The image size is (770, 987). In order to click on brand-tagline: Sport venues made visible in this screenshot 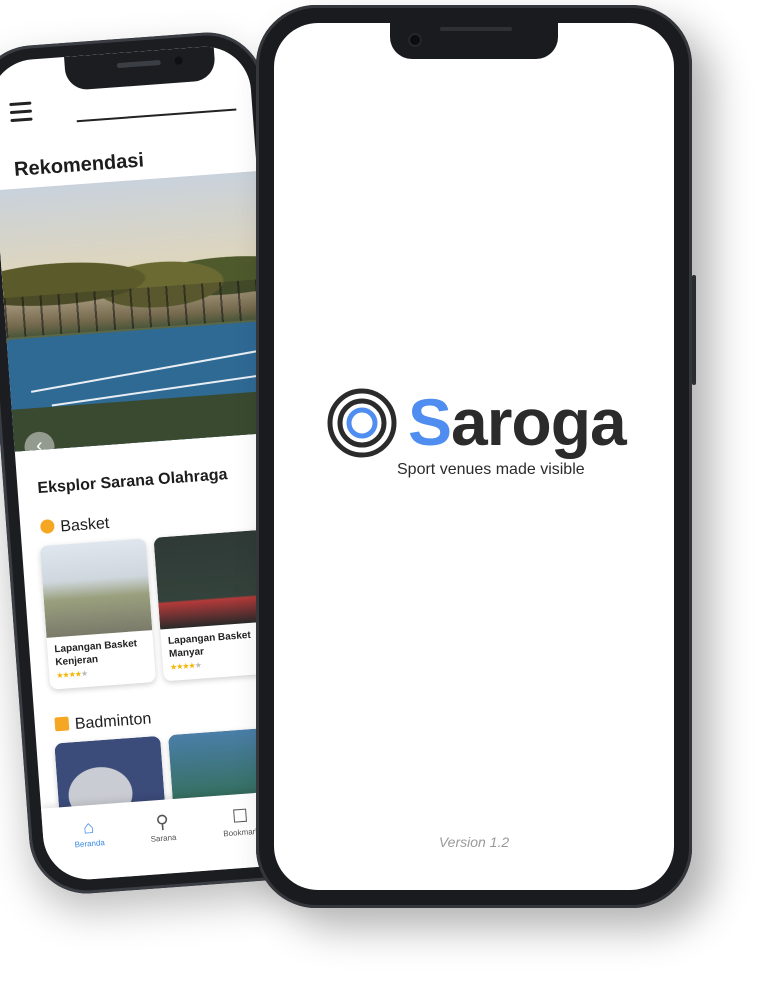, I will do `click(491, 469)`.